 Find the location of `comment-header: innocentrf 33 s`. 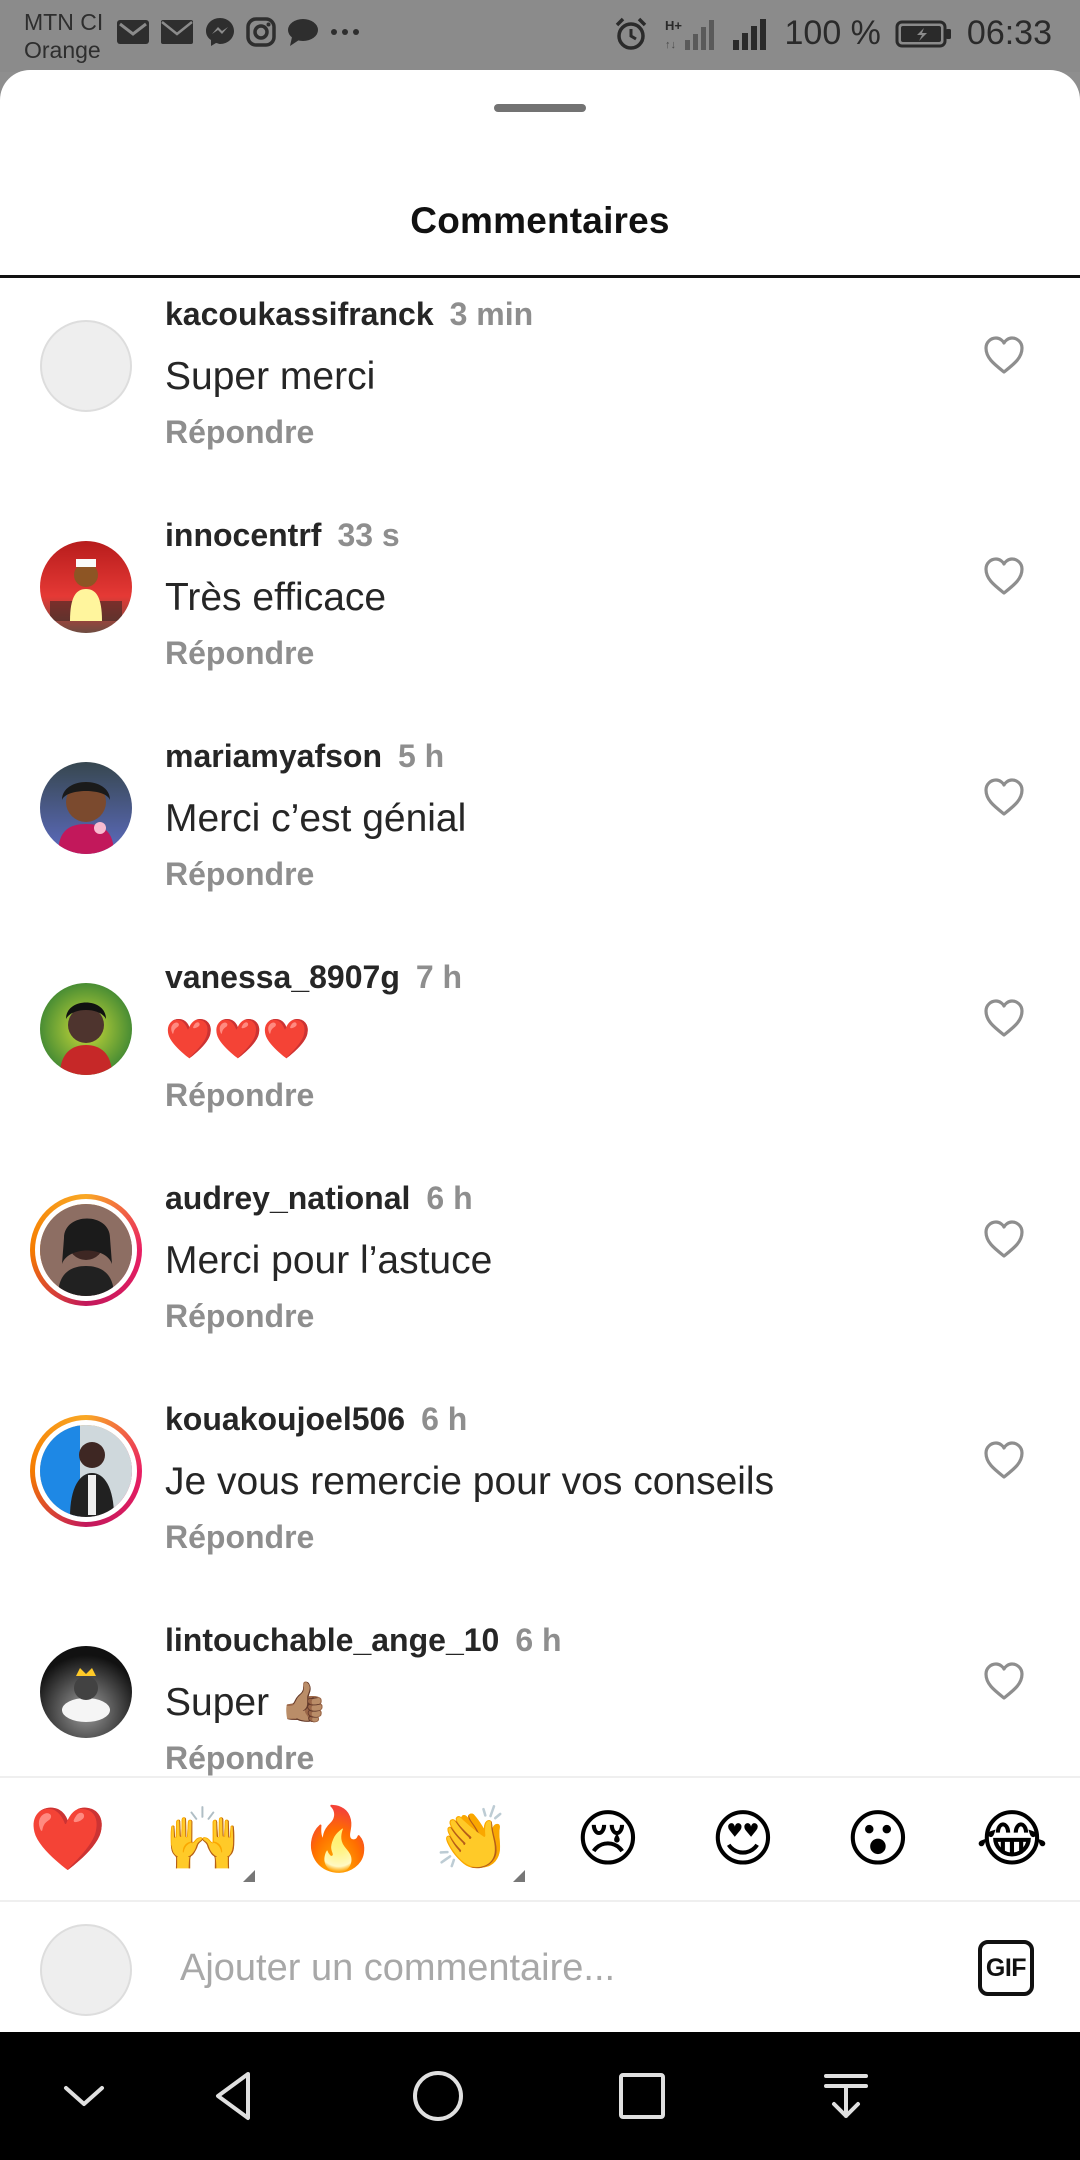

comment-header: innocentrf 33 s is located at coordinates (282, 535).